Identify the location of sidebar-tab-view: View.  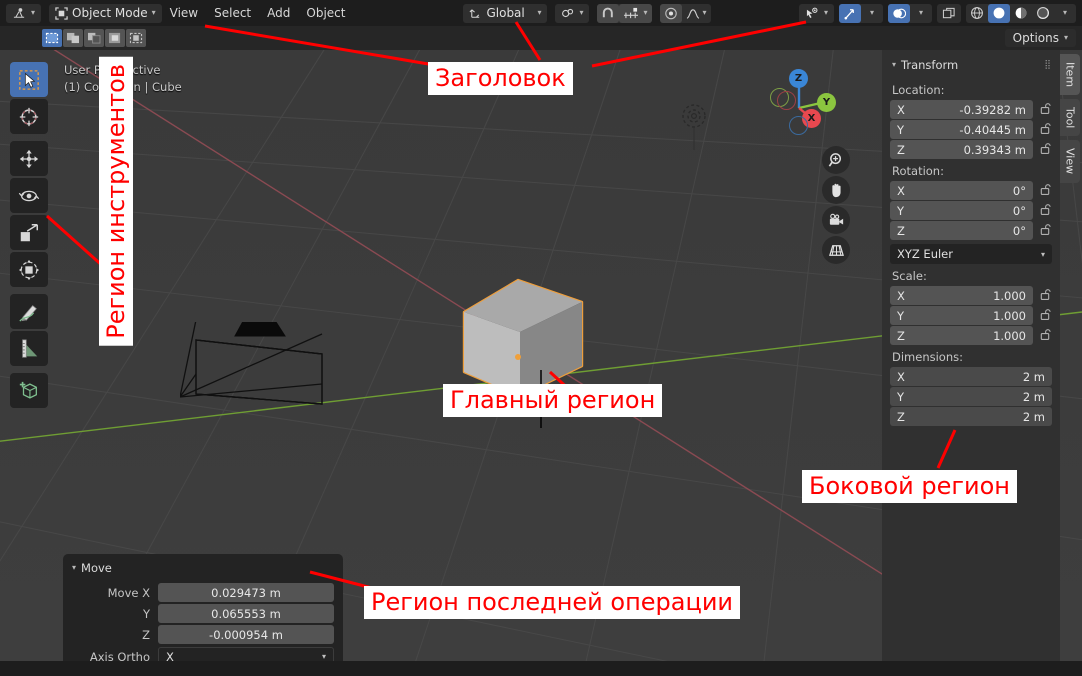
(1070, 161).